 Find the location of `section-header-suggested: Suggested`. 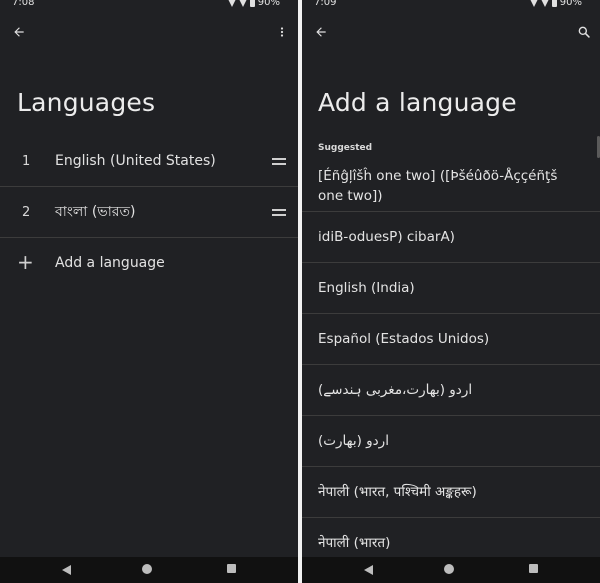

section-header-suggested: Suggested is located at coordinates (345, 148).